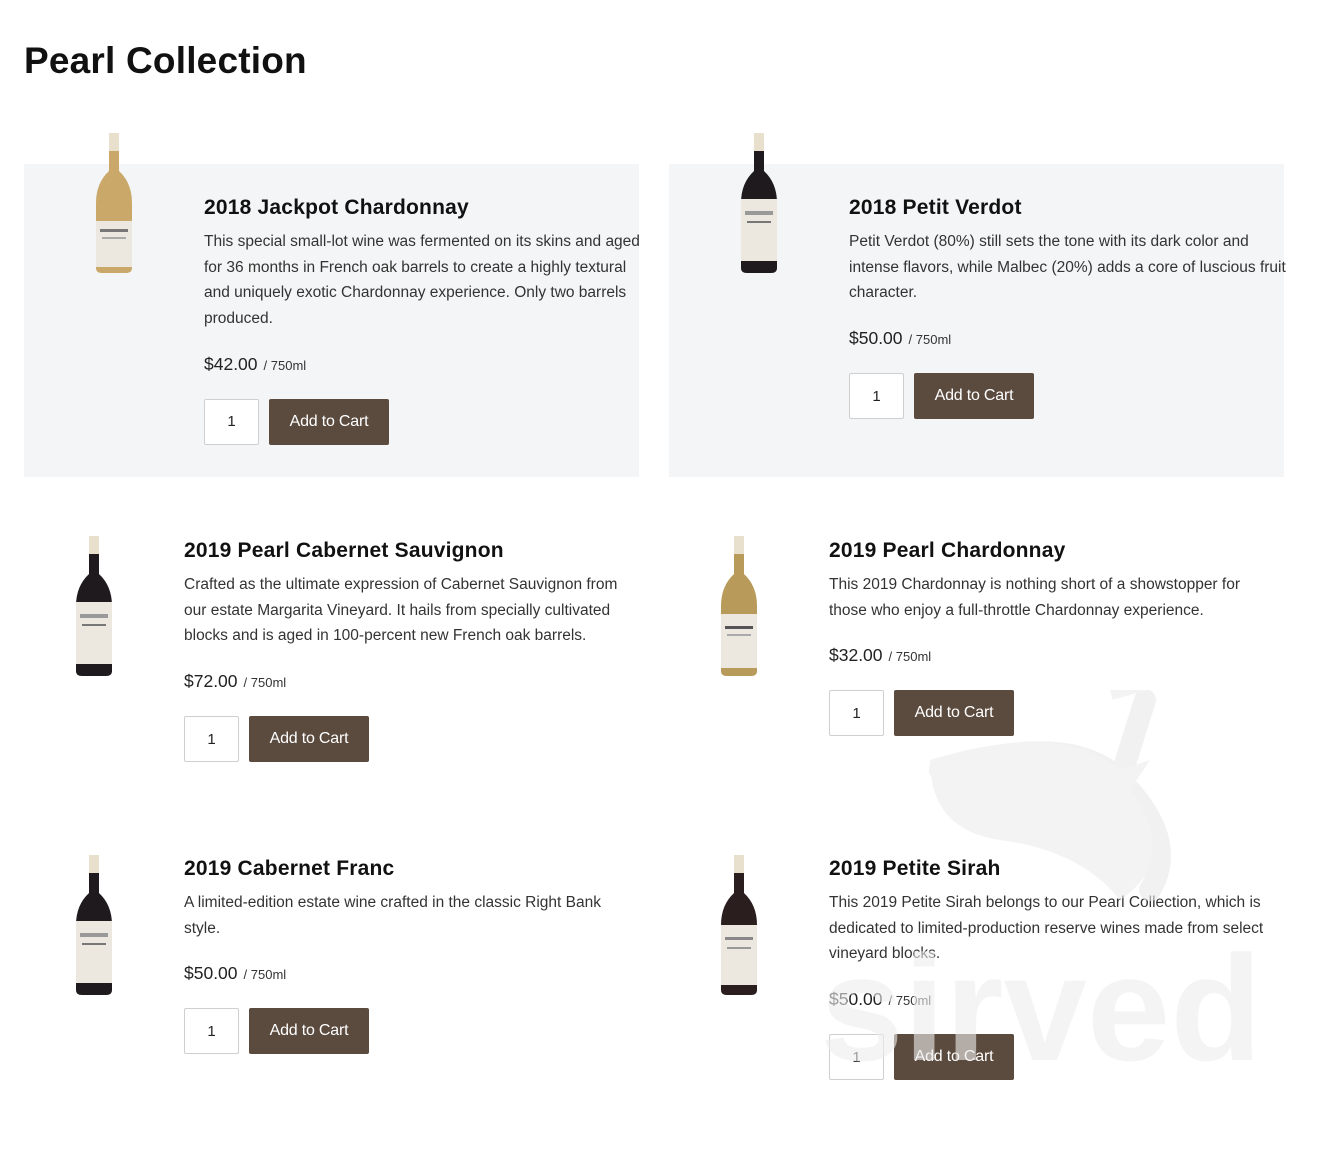  Describe the element at coordinates (211, 681) in the screenshot. I see `product-price: $72.00` at that location.